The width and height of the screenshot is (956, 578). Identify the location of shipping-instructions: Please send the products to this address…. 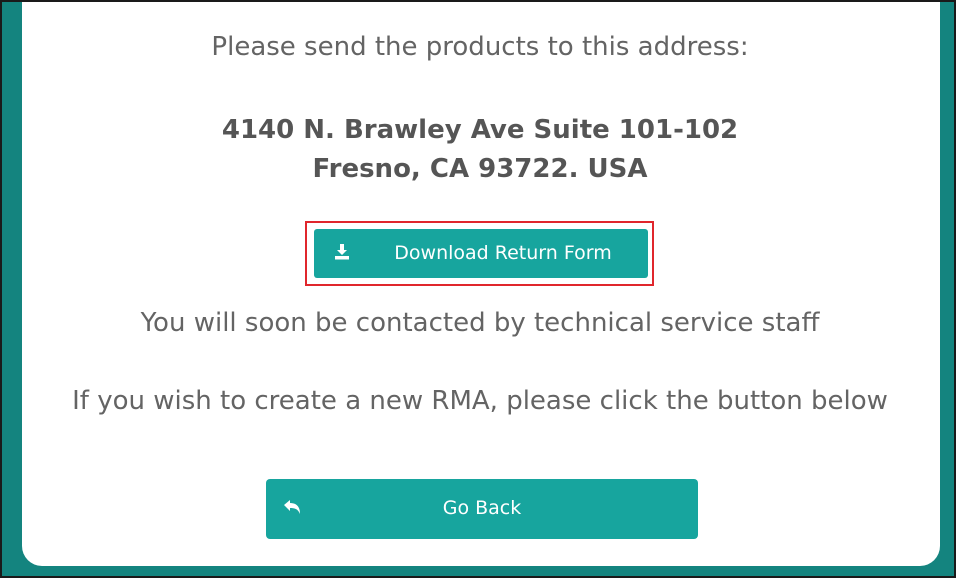
(480, 47).